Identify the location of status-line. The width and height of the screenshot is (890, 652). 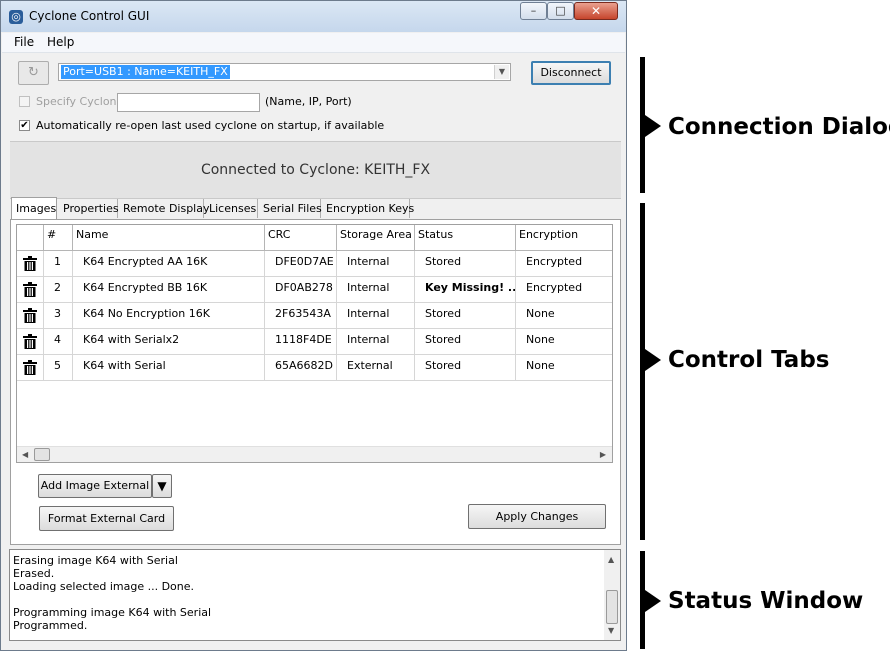
(112, 599).